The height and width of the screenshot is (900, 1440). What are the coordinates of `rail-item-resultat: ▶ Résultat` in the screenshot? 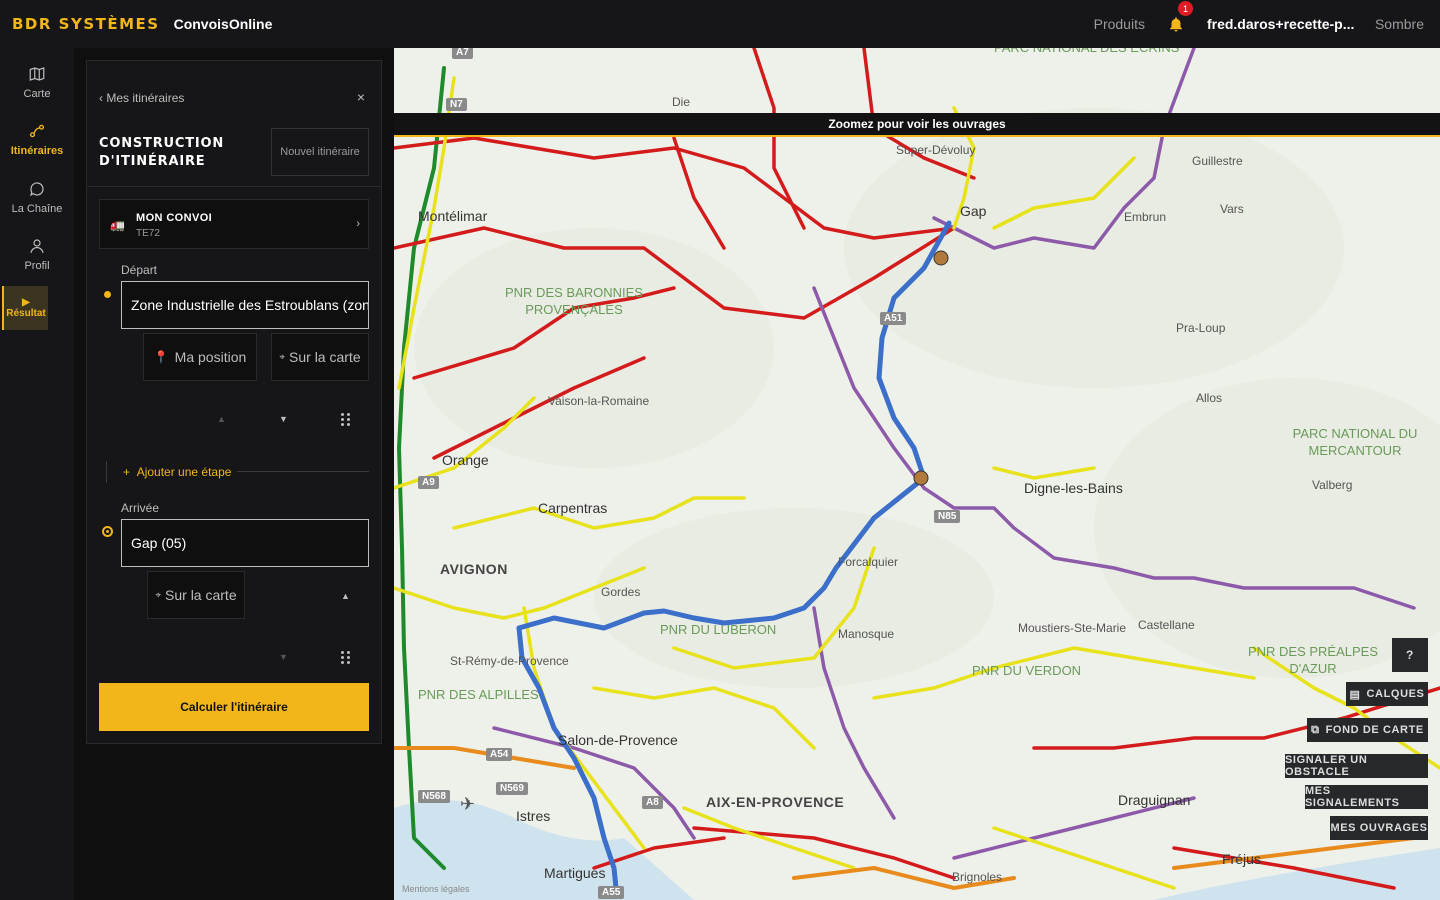 It's located at (25, 308).